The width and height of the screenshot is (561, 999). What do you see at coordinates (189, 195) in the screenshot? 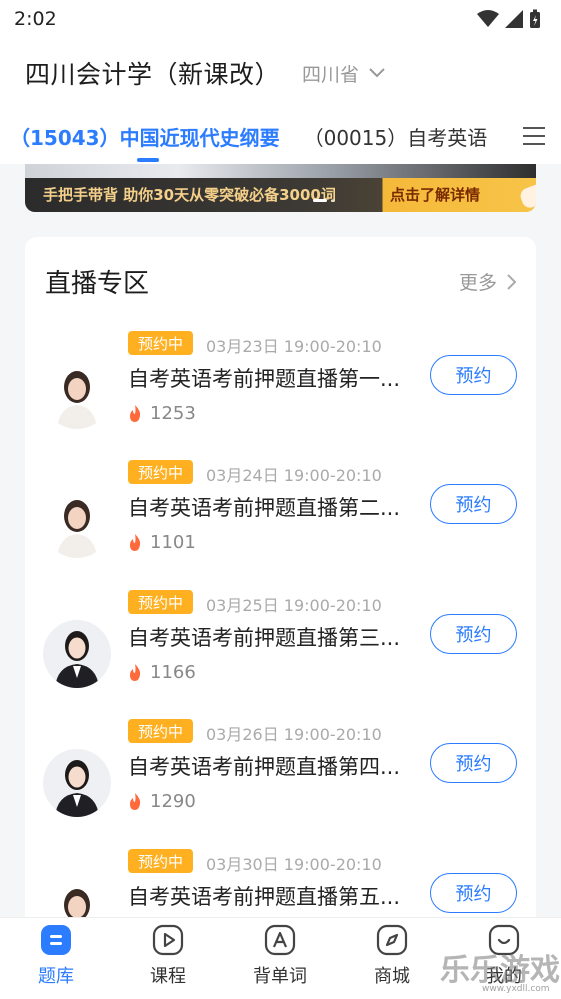
I see `banner-slogan: 手把手带背 助你30天从零突破必备3000词` at bounding box center [189, 195].